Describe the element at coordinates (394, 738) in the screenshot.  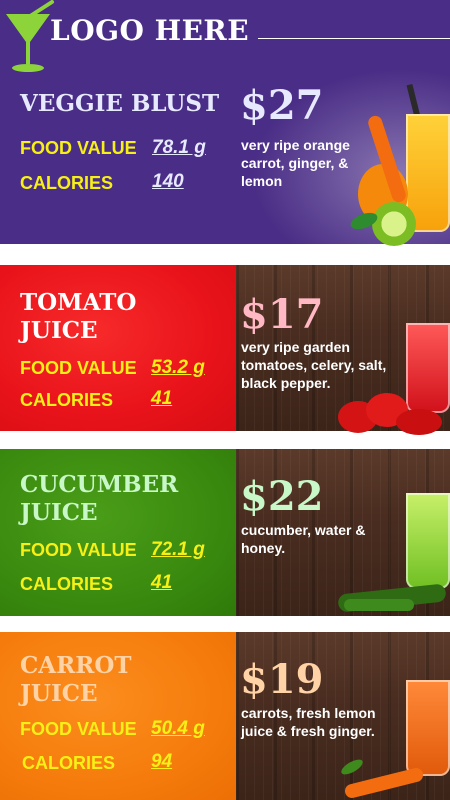
I see `carrot-juice-image` at that location.